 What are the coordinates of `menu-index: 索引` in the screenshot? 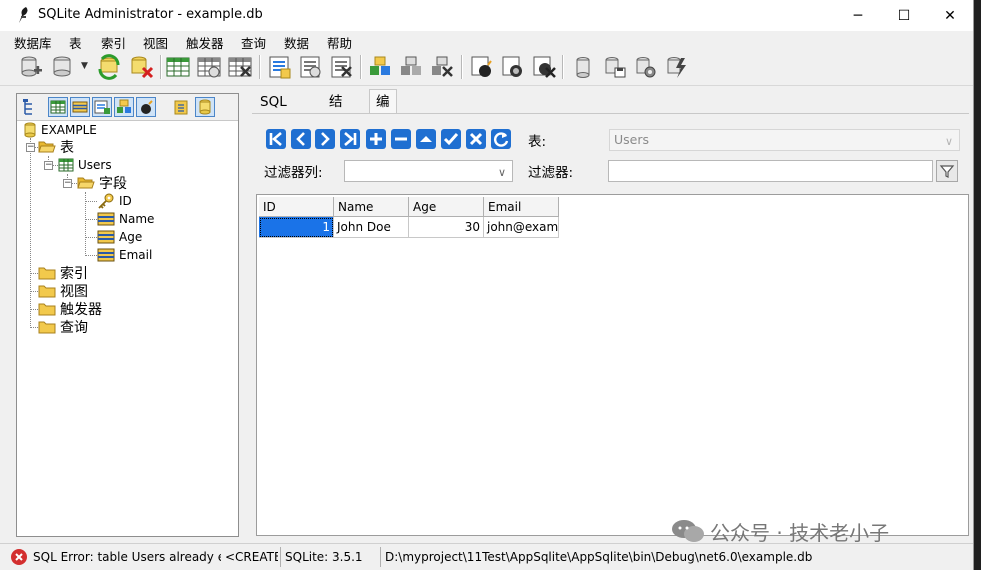 It's located at (113, 42).